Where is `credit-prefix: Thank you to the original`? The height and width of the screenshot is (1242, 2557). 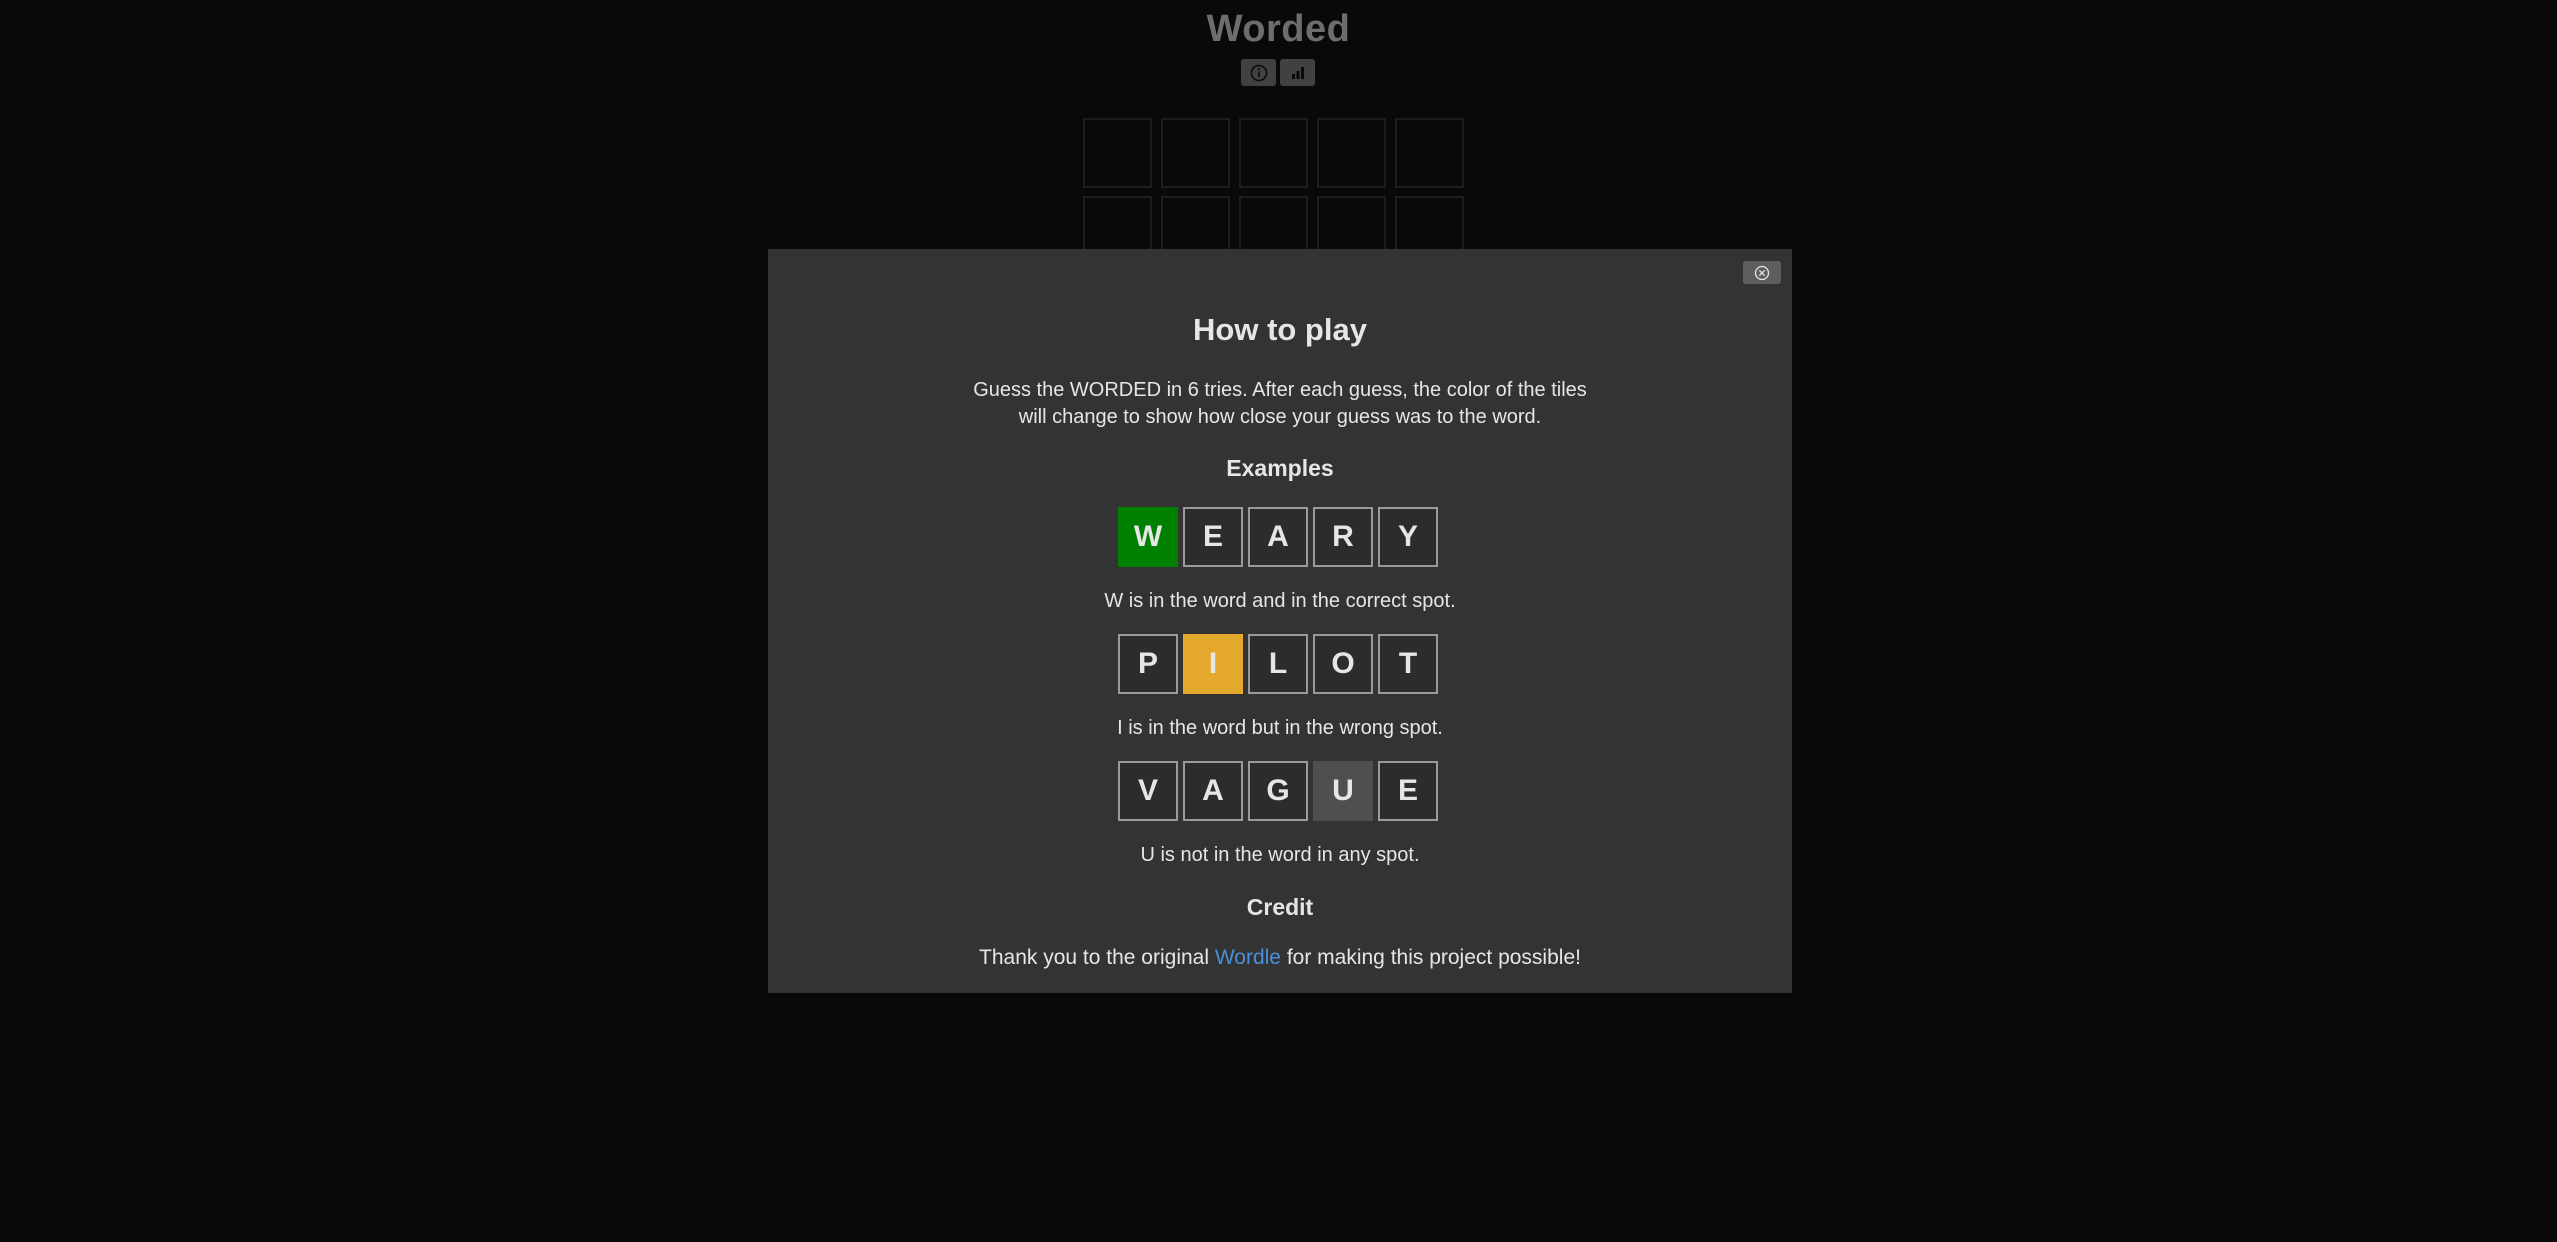 credit-prefix: Thank you to the original is located at coordinates (1097, 957).